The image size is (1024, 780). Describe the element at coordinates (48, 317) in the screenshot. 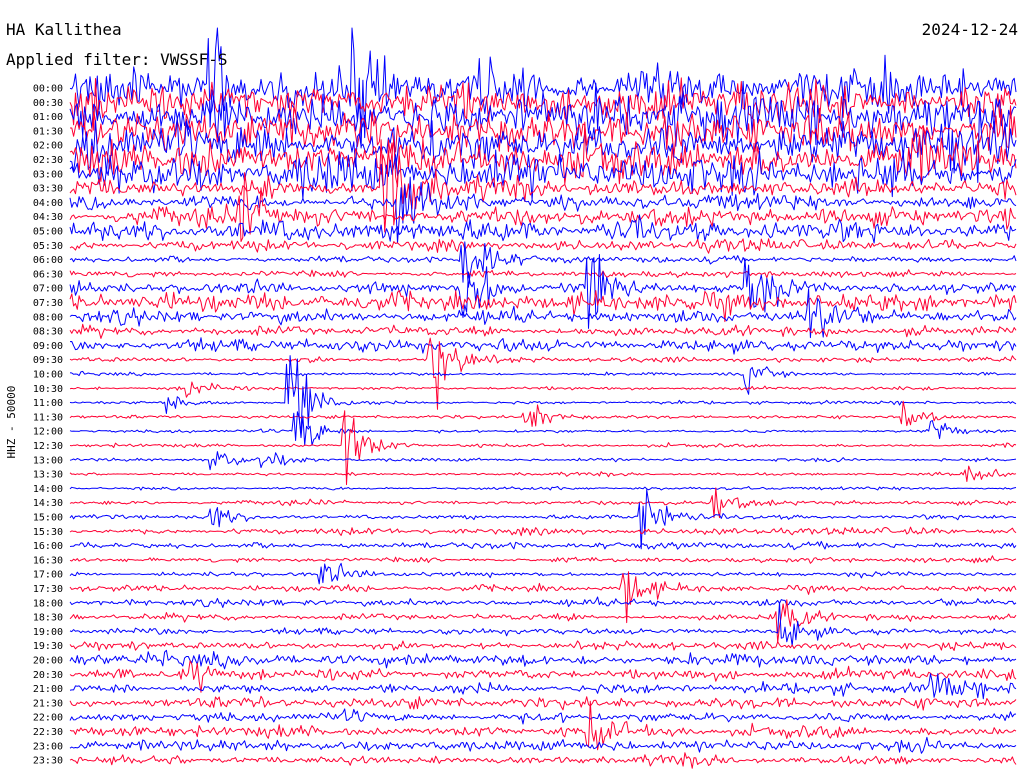

I see `time-label-0800: 08:00` at that location.